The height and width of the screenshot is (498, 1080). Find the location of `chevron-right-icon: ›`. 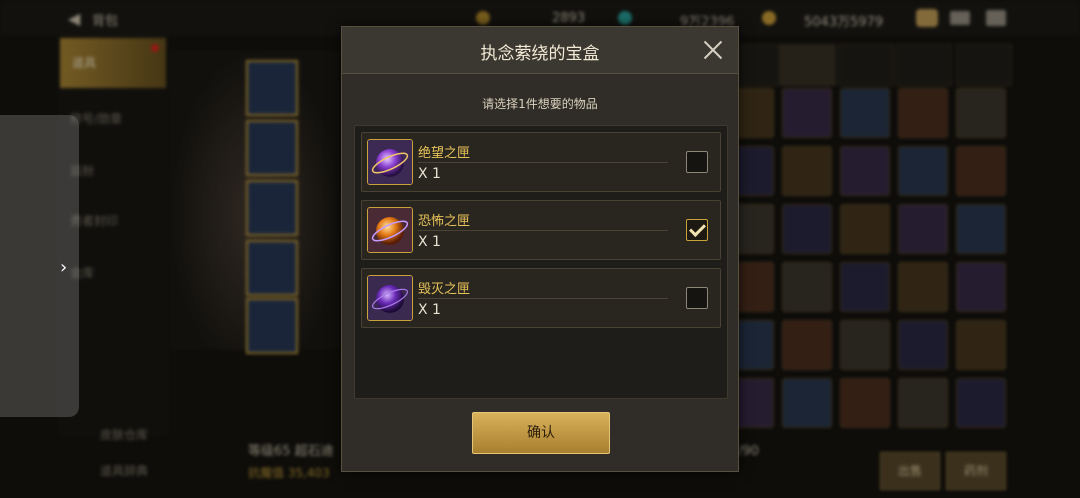

chevron-right-icon: › is located at coordinates (63, 267).